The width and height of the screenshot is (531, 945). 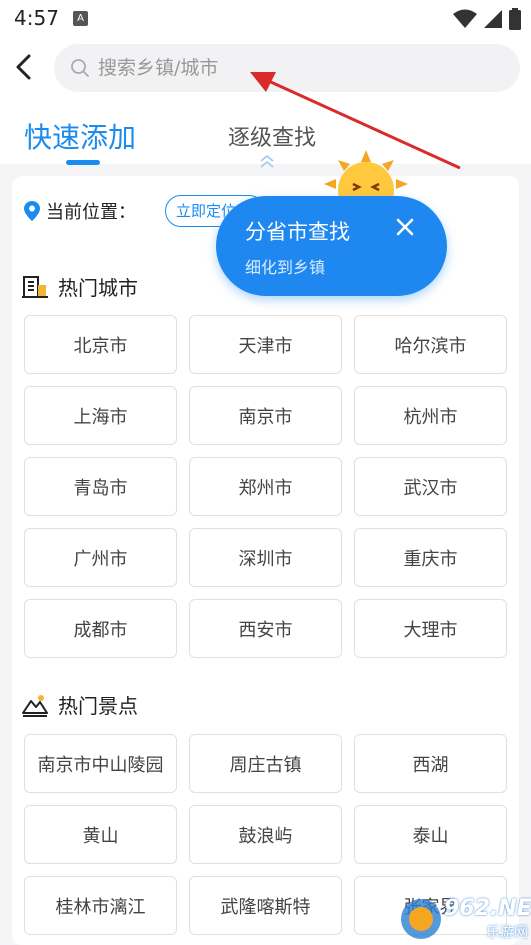 I want to click on app-notification-icon: A, so click(x=80, y=18).